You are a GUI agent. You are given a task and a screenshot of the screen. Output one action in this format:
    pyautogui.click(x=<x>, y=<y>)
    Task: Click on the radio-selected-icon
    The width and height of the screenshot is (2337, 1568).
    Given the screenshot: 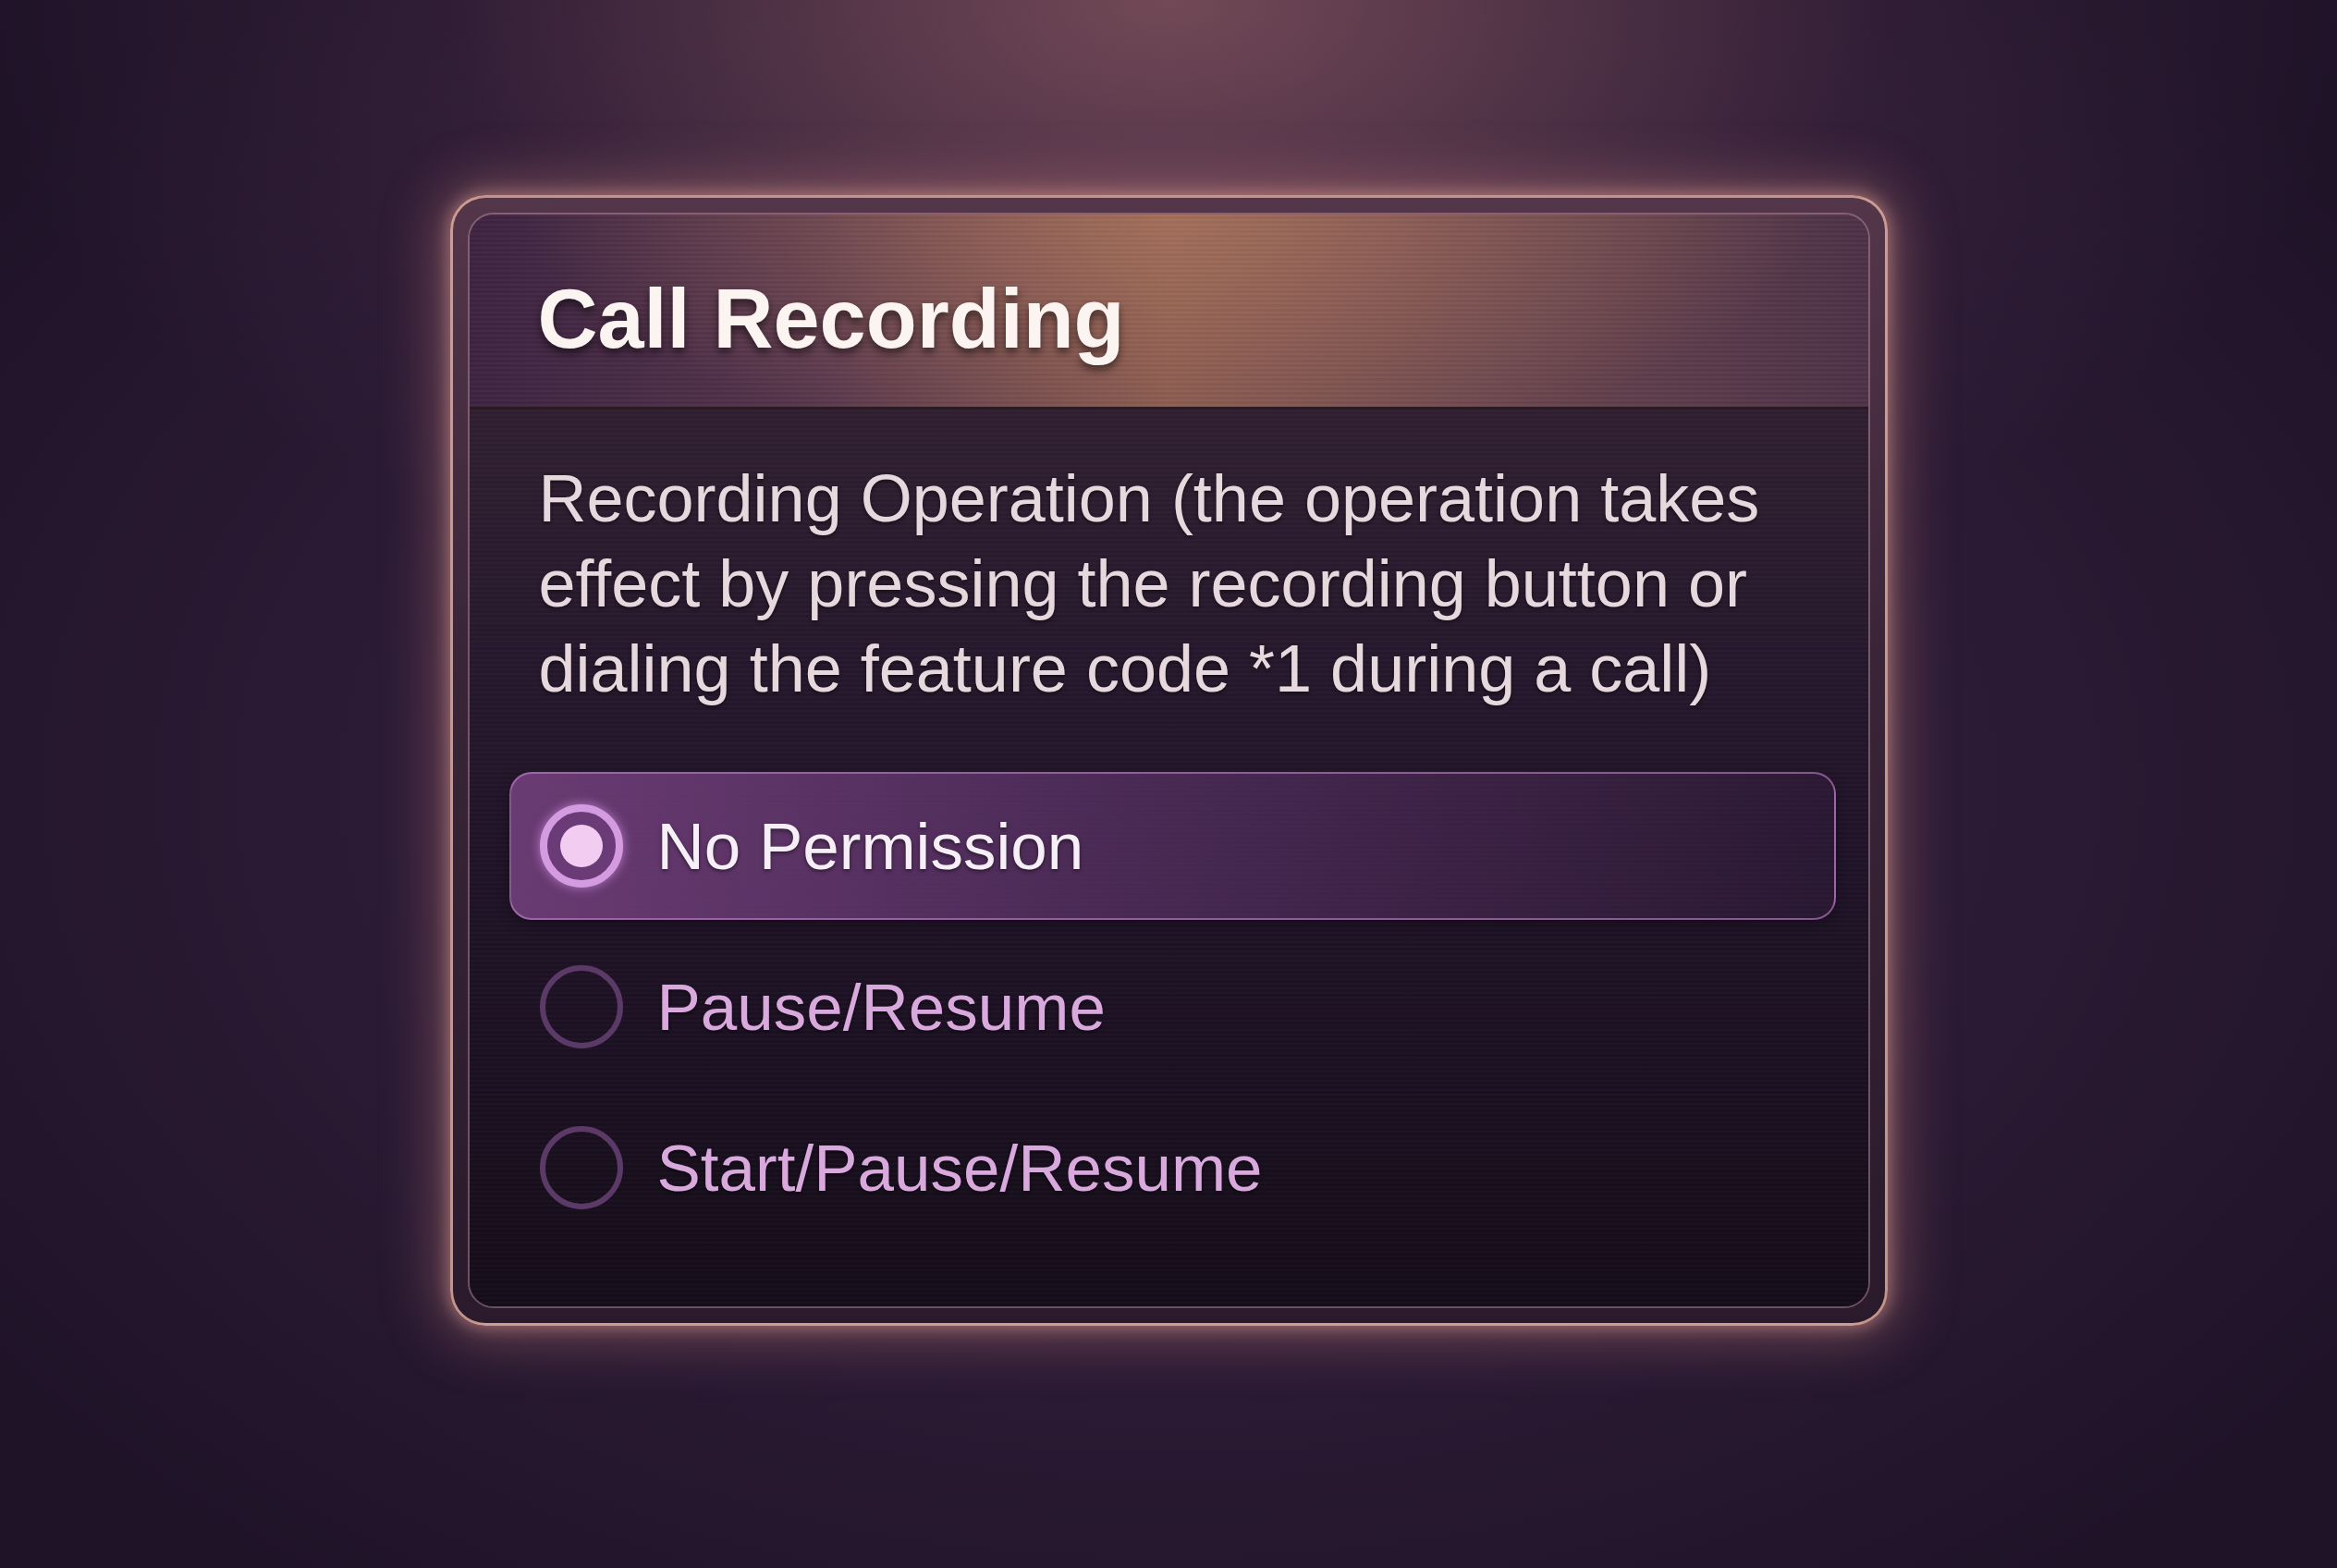 What is the action you would take?
    pyautogui.click(x=581, y=846)
    